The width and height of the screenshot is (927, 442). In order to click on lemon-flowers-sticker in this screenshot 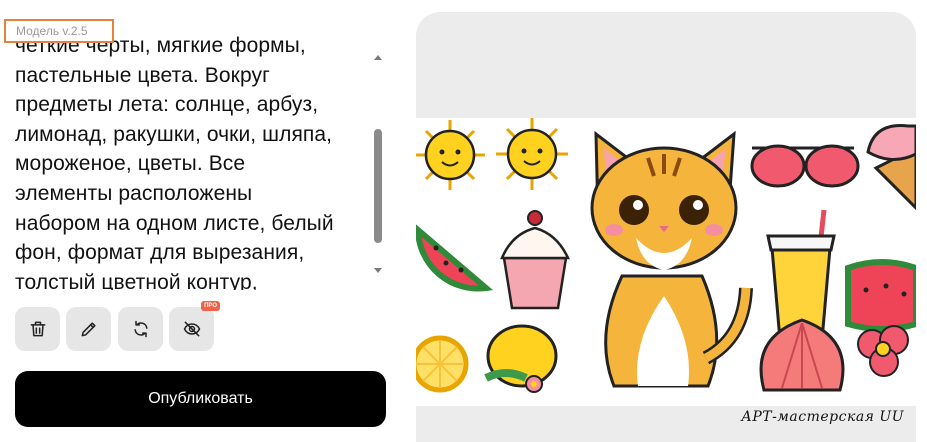, I will do `click(521, 358)`.